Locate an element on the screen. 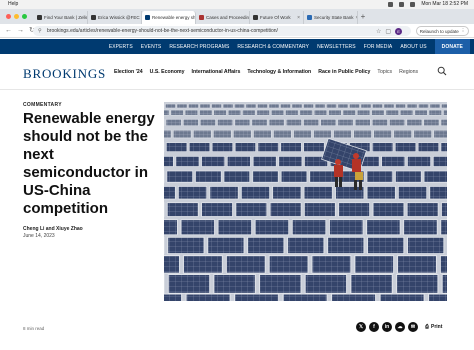 The height and width of the screenshot is (350, 474). toolbar-icons: ☆ ▢ E is located at coordinates (389, 31).